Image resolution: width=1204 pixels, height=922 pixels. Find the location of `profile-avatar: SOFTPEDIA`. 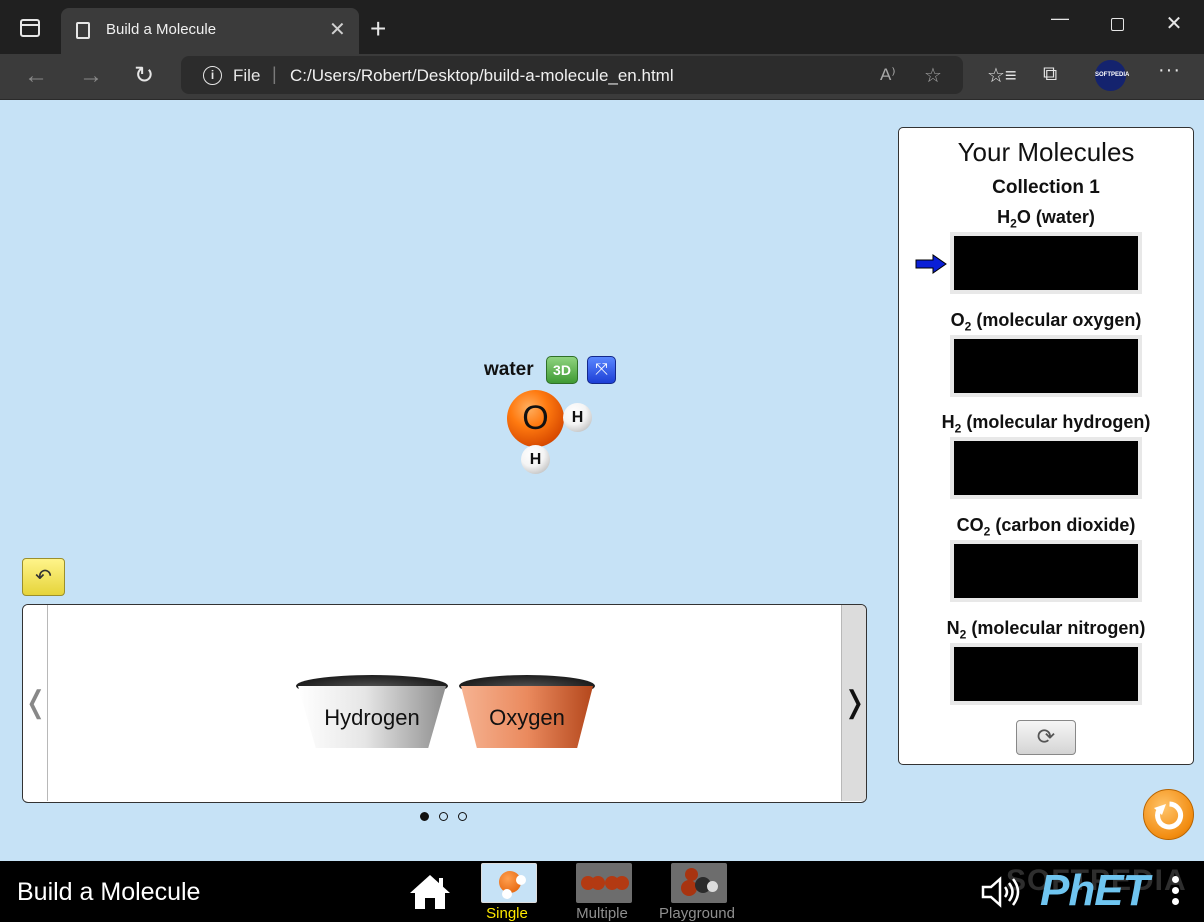

profile-avatar: SOFTPEDIA is located at coordinates (1112, 75).